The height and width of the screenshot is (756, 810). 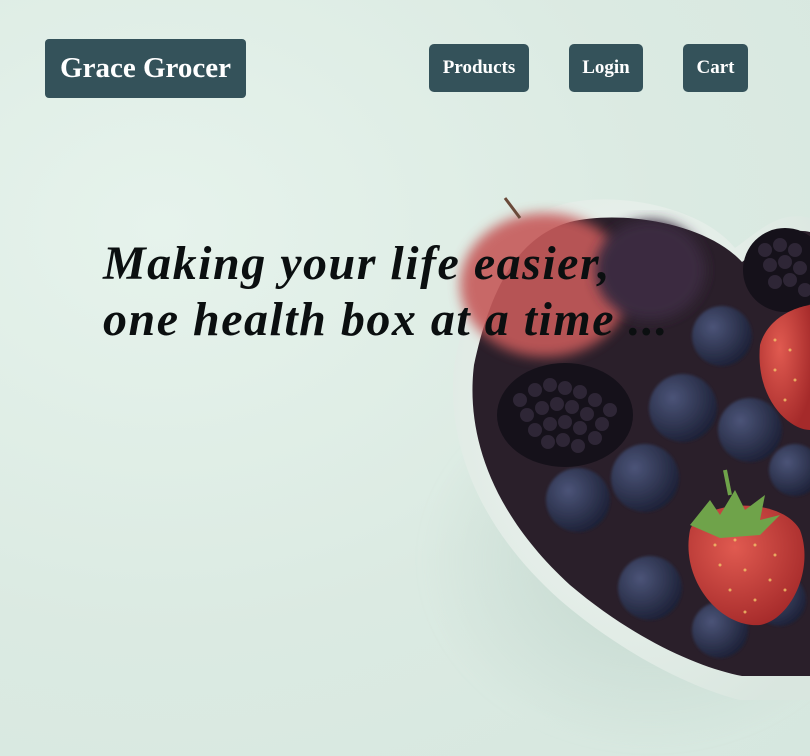 What do you see at coordinates (715, 68) in the screenshot?
I see `nav-cart-button: Cart` at bounding box center [715, 68].